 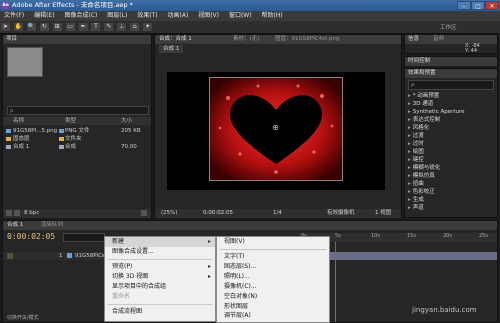 What do you see at coordinates (15, 225) in the screenshot?
I see `tab-comp1: 合成 1` at bounding box center [15, 225].